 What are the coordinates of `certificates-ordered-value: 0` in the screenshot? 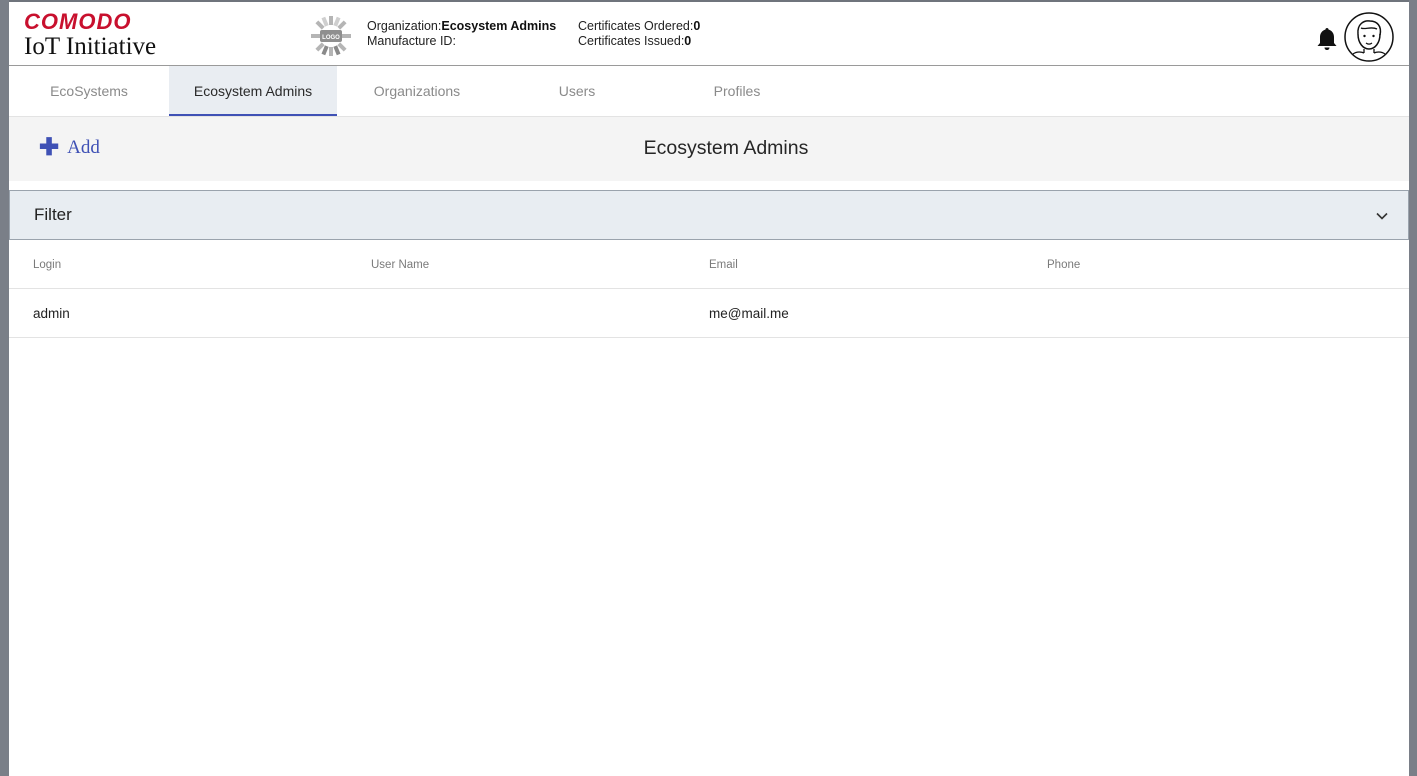 It's located at (697, 26).